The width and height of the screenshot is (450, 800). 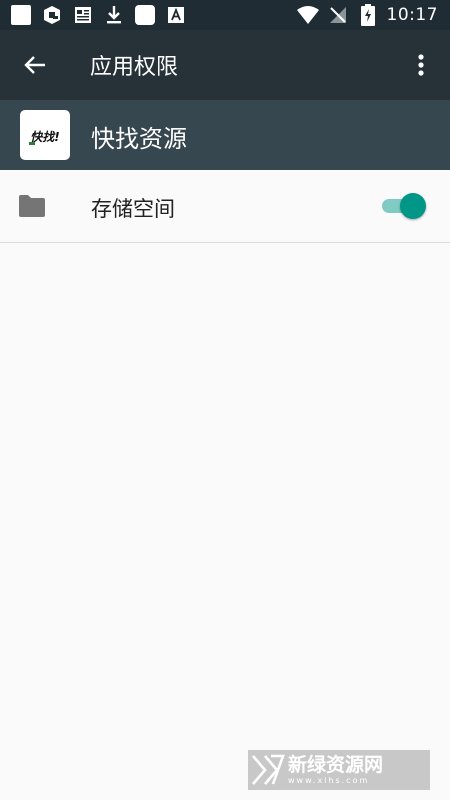 I want to click on download-icon, so click(x=114, y=15).